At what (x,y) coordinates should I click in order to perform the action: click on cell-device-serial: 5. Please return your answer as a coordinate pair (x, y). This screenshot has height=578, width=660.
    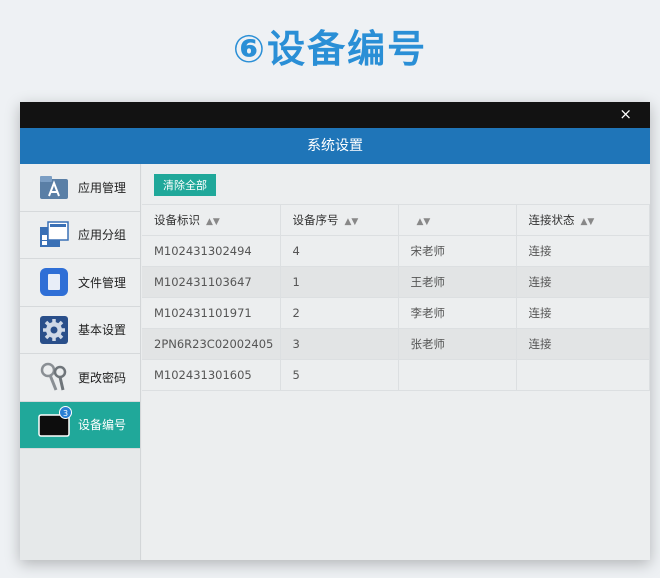
    Looking at the image, I should click on (339, 375).